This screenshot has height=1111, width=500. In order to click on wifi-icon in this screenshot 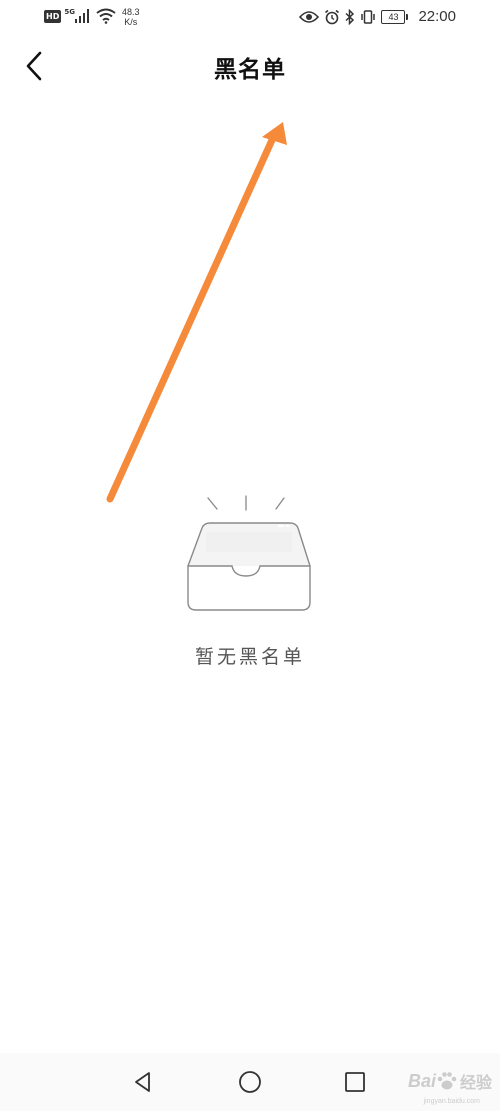, I will do `click(106, 16)`.